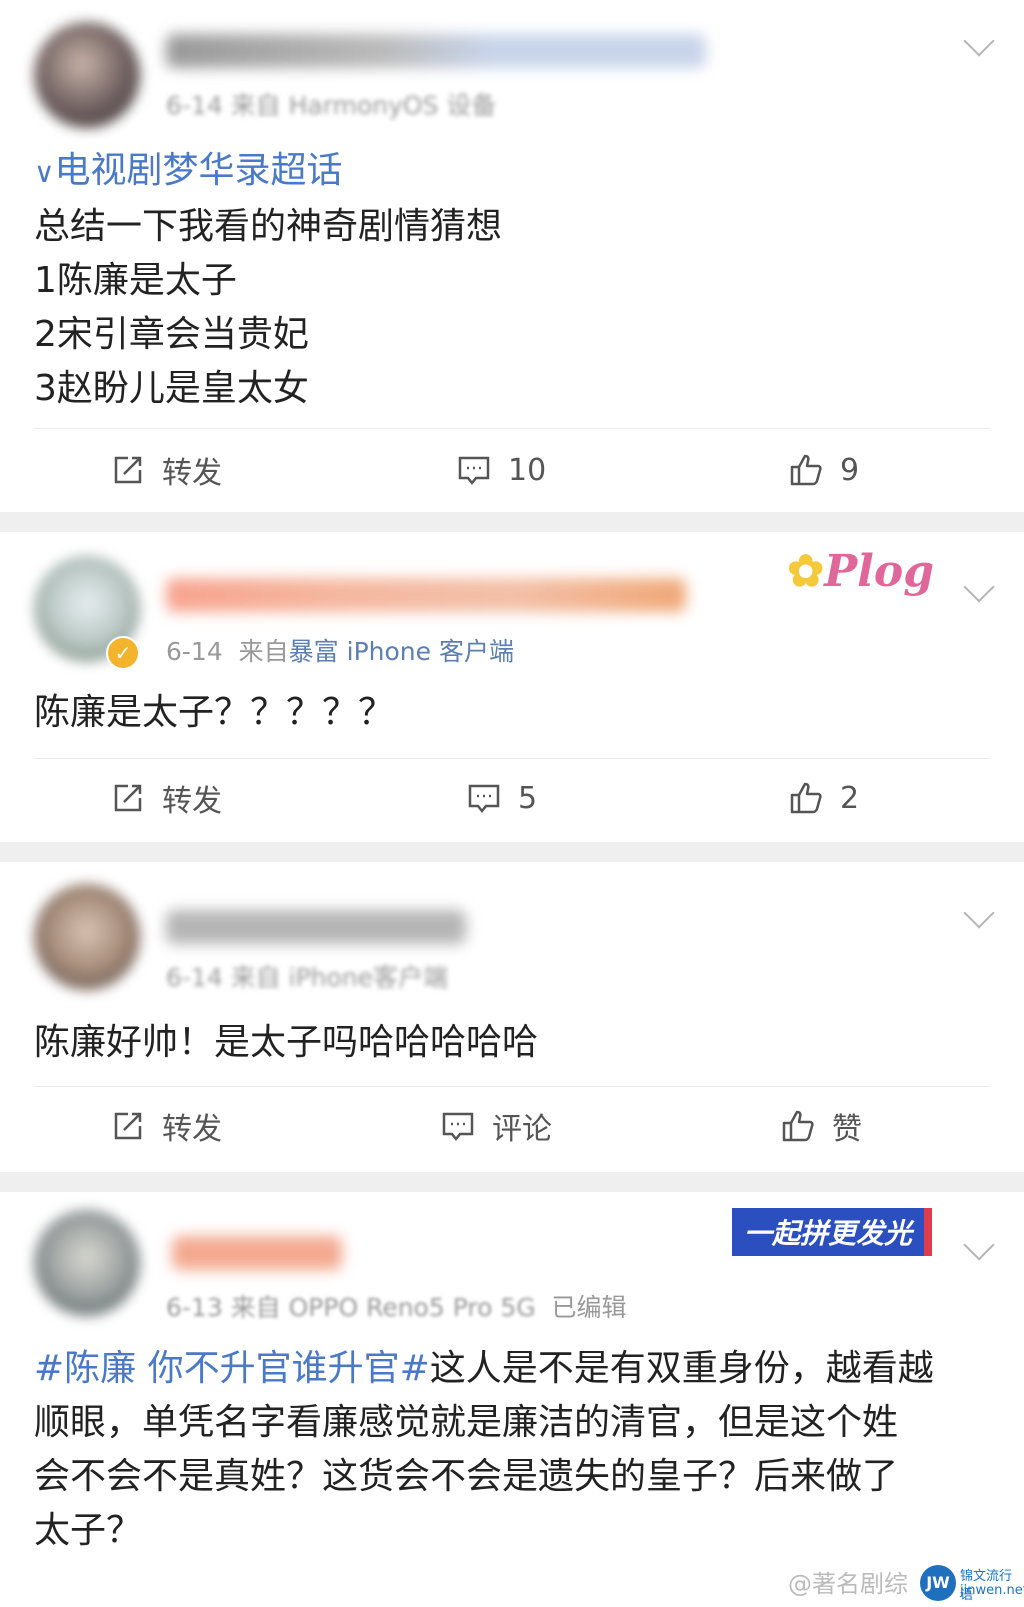 This screenshot has height=1607, width=1024. I want to click on post-meta: 6-14 来自 HarmonyOS 设备, so click(331, 105).